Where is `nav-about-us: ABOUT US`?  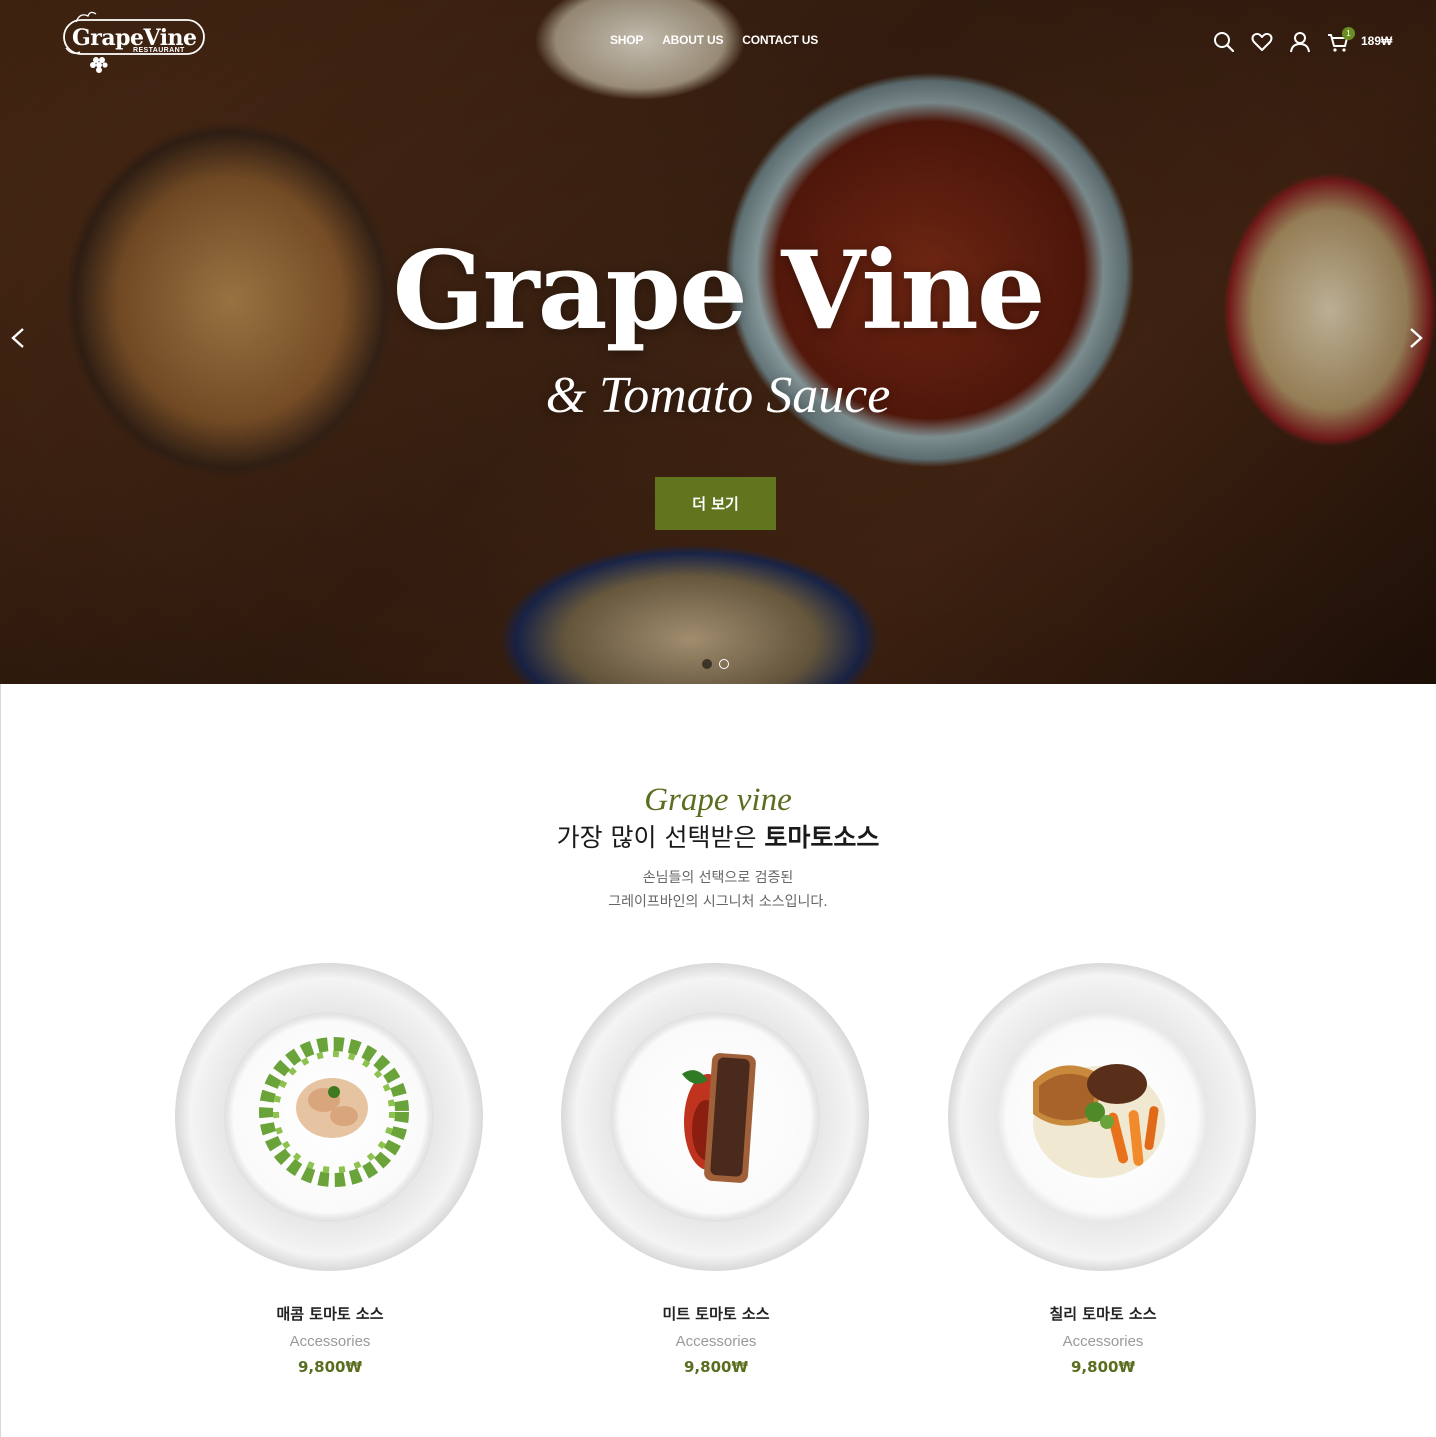 nav-about-us: ABOUT US is located at coordinates (692, 40).